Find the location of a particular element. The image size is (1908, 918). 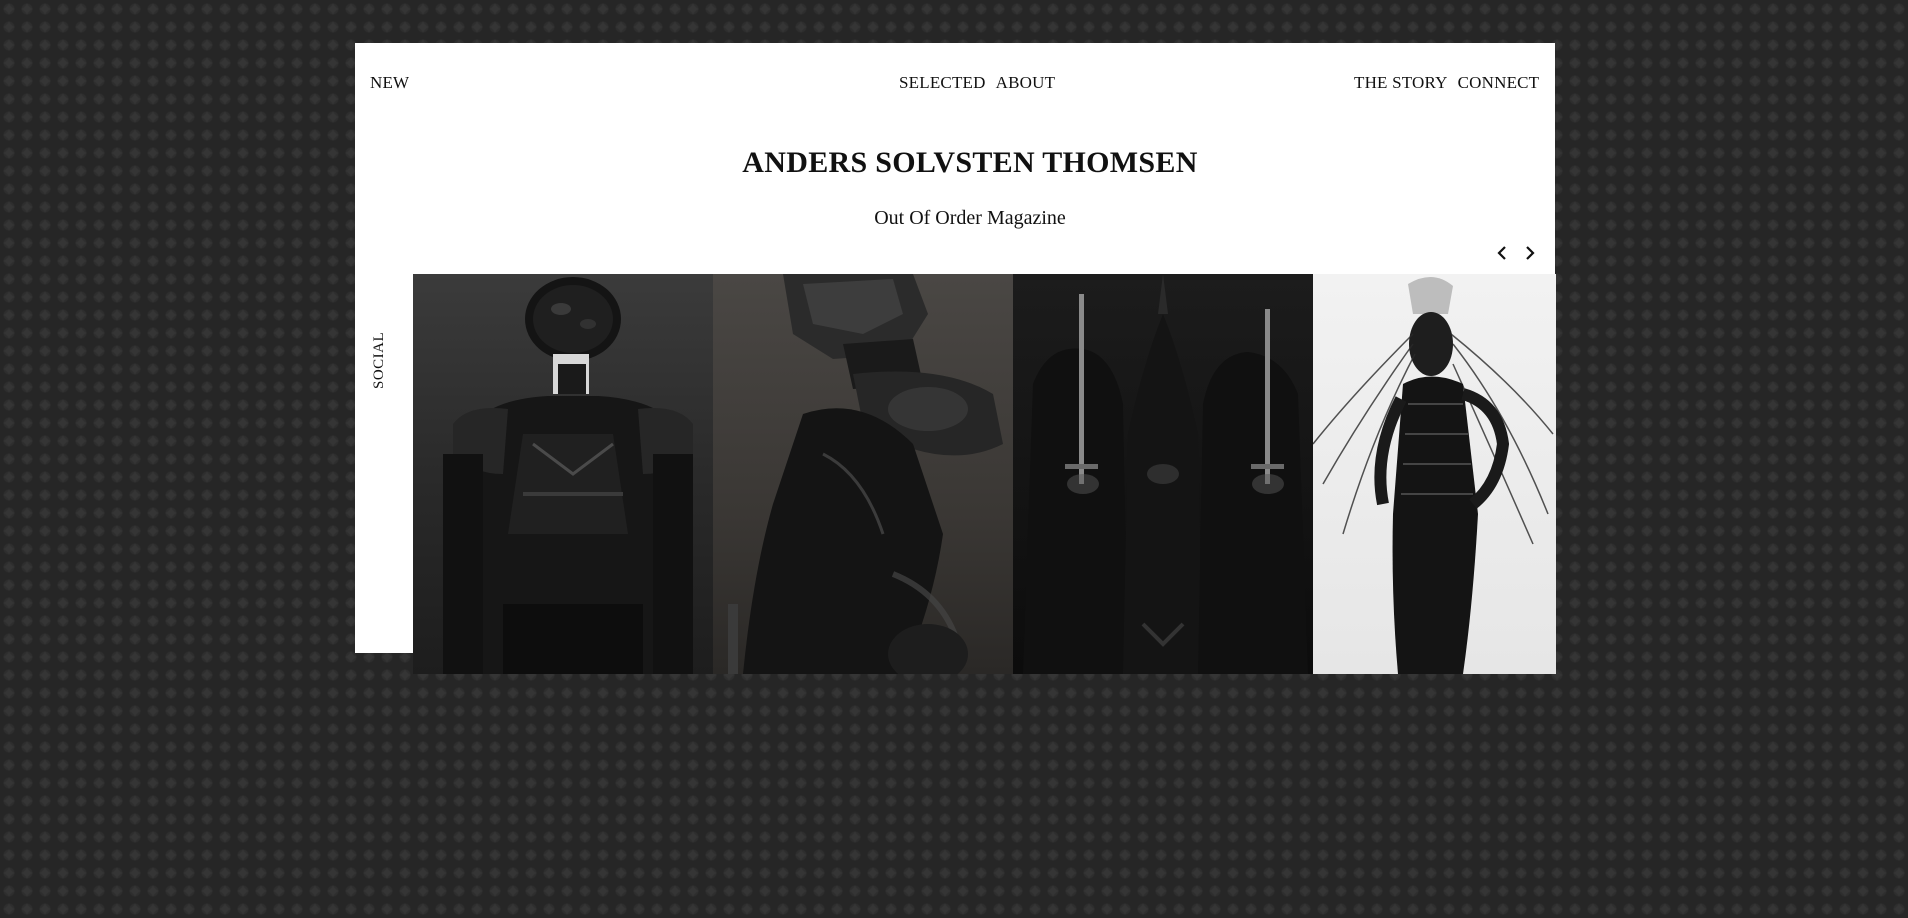

page-title: ANDERS SOLVSTEN THOMSEN is located at coordinates (970, 162).